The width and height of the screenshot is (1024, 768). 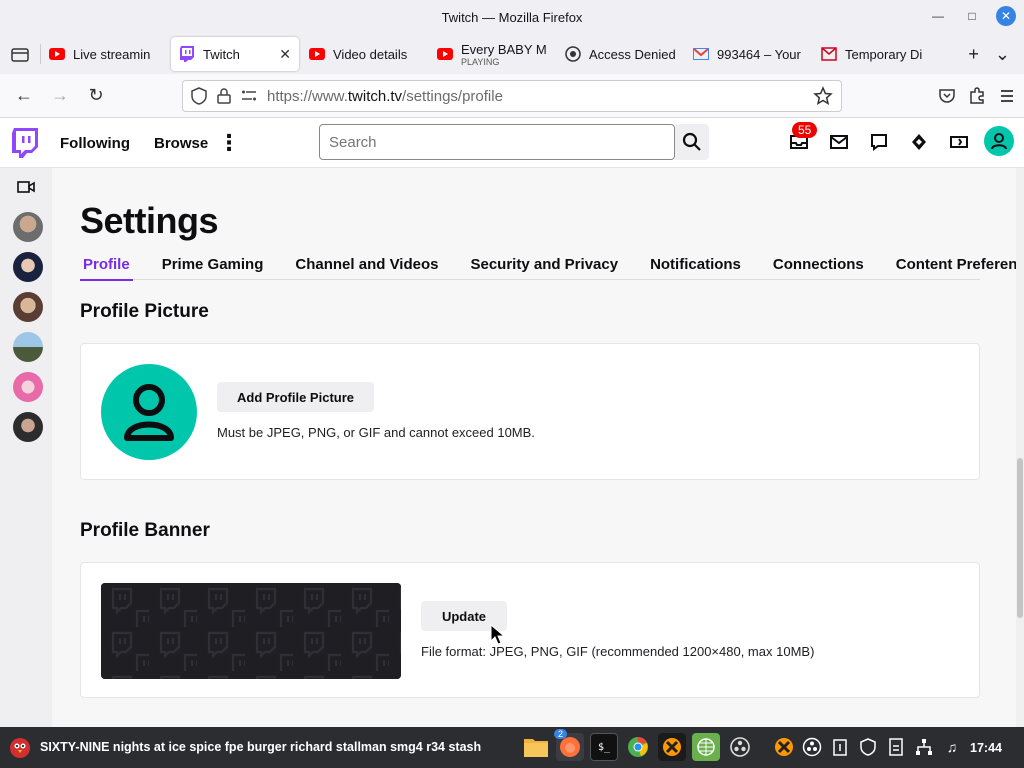 I want to click on more-options-icon: ⋮, so click(x=229, y=143).